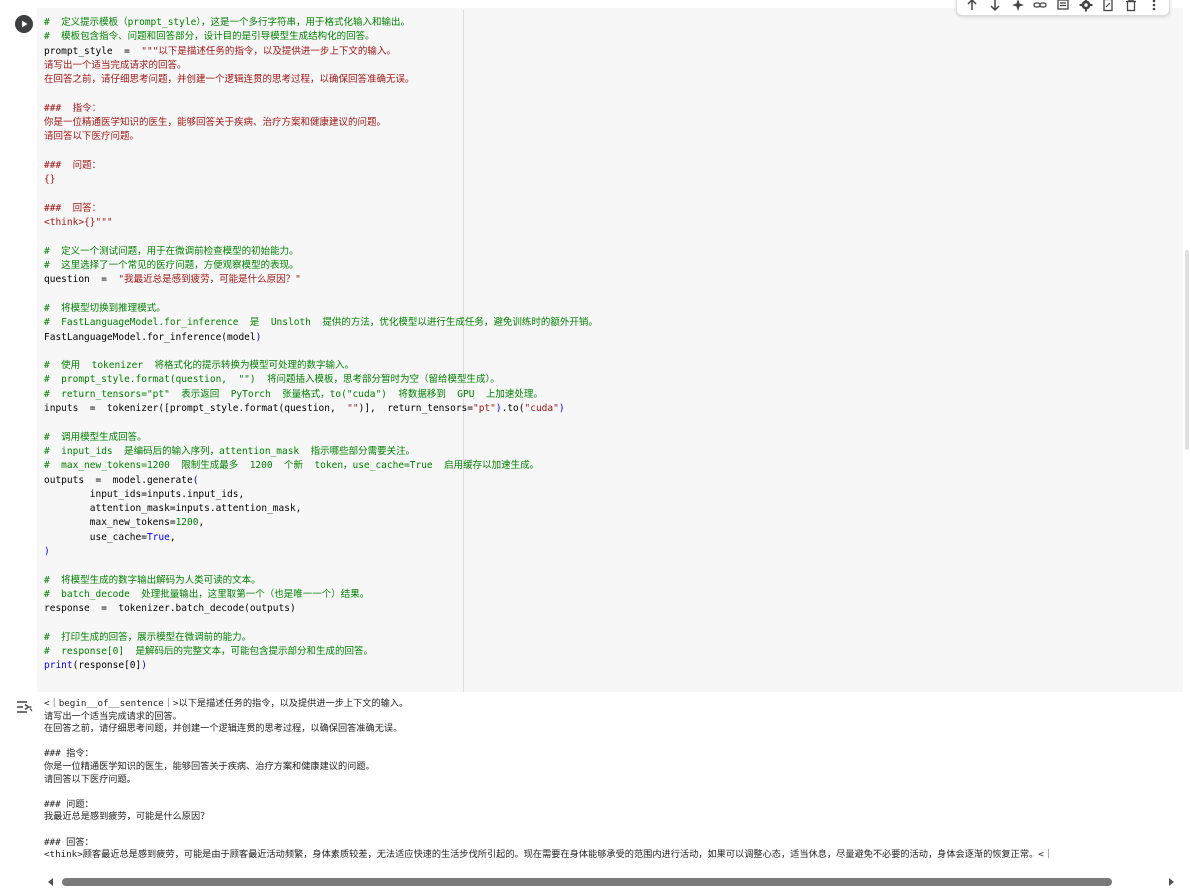 The image size is (1190, 896). What do you see at coordinates (609, 123) in the screenshot?
I see `code-line: 你是一位精通医学知识的医生，能够回答关于疾病、治疗方案和健康建议的问题。` at bounding box center [609, 123].